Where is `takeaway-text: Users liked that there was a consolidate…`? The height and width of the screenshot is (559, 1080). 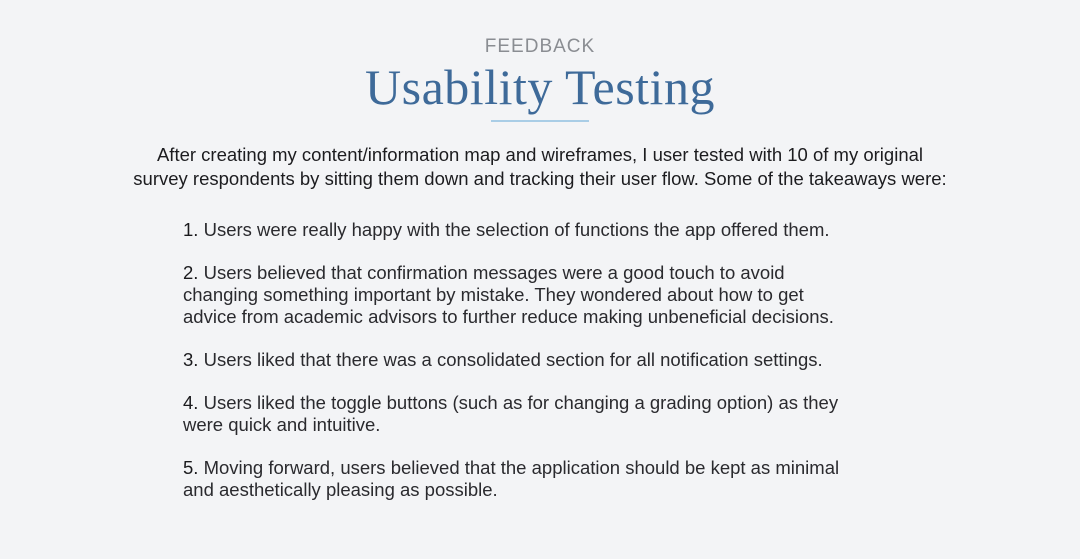
takeaway-text: Users liked that there was a consolidate… is located at coordinates (513, 359).